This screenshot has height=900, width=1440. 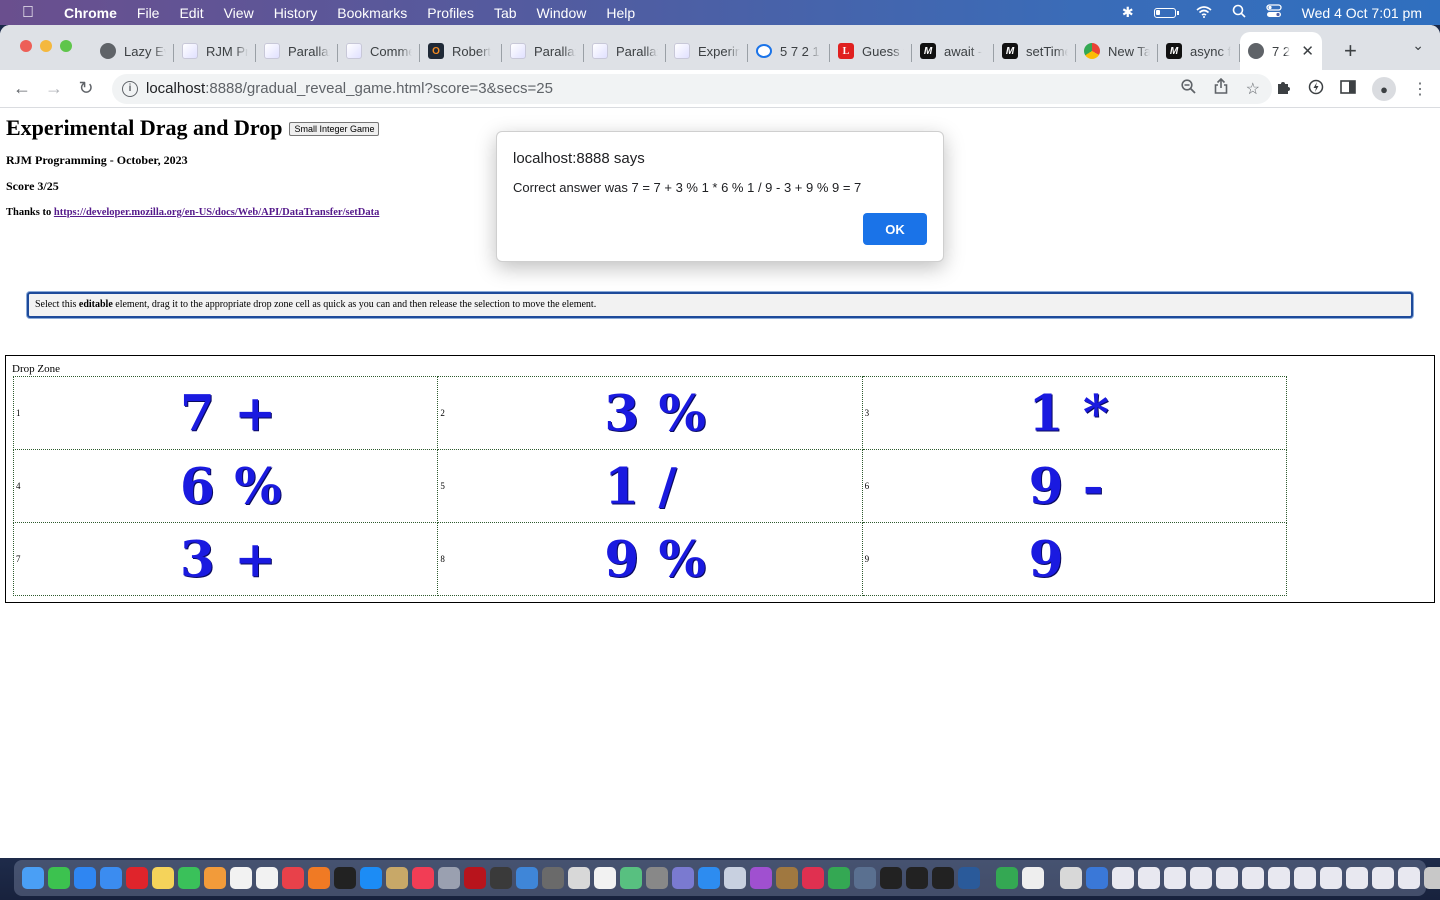 I want to click on reload-button: ↻, so click(x=86, y=88).